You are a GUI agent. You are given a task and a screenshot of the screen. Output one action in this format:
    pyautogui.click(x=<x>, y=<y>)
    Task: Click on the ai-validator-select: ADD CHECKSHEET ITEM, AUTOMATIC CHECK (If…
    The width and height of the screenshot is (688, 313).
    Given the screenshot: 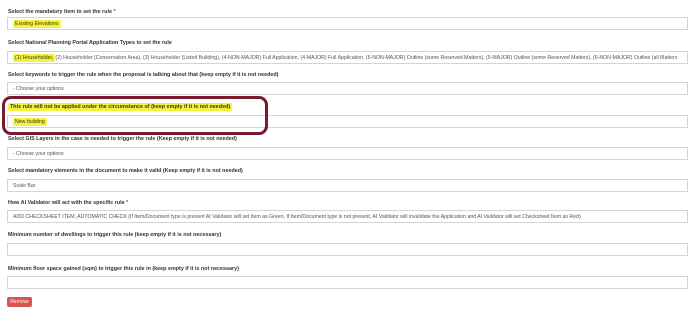 What is the action you would take?
    pyautogui.click(x=347, y=216)
    